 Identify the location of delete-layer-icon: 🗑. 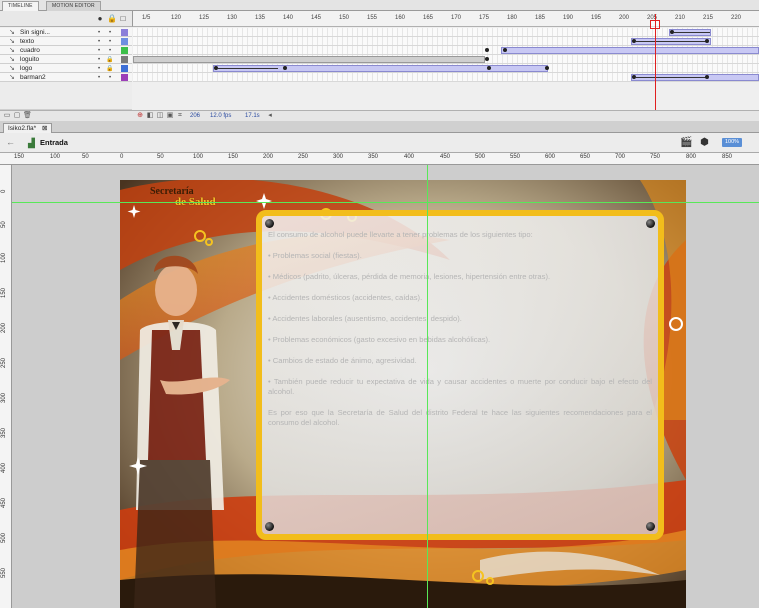
(27, 116).